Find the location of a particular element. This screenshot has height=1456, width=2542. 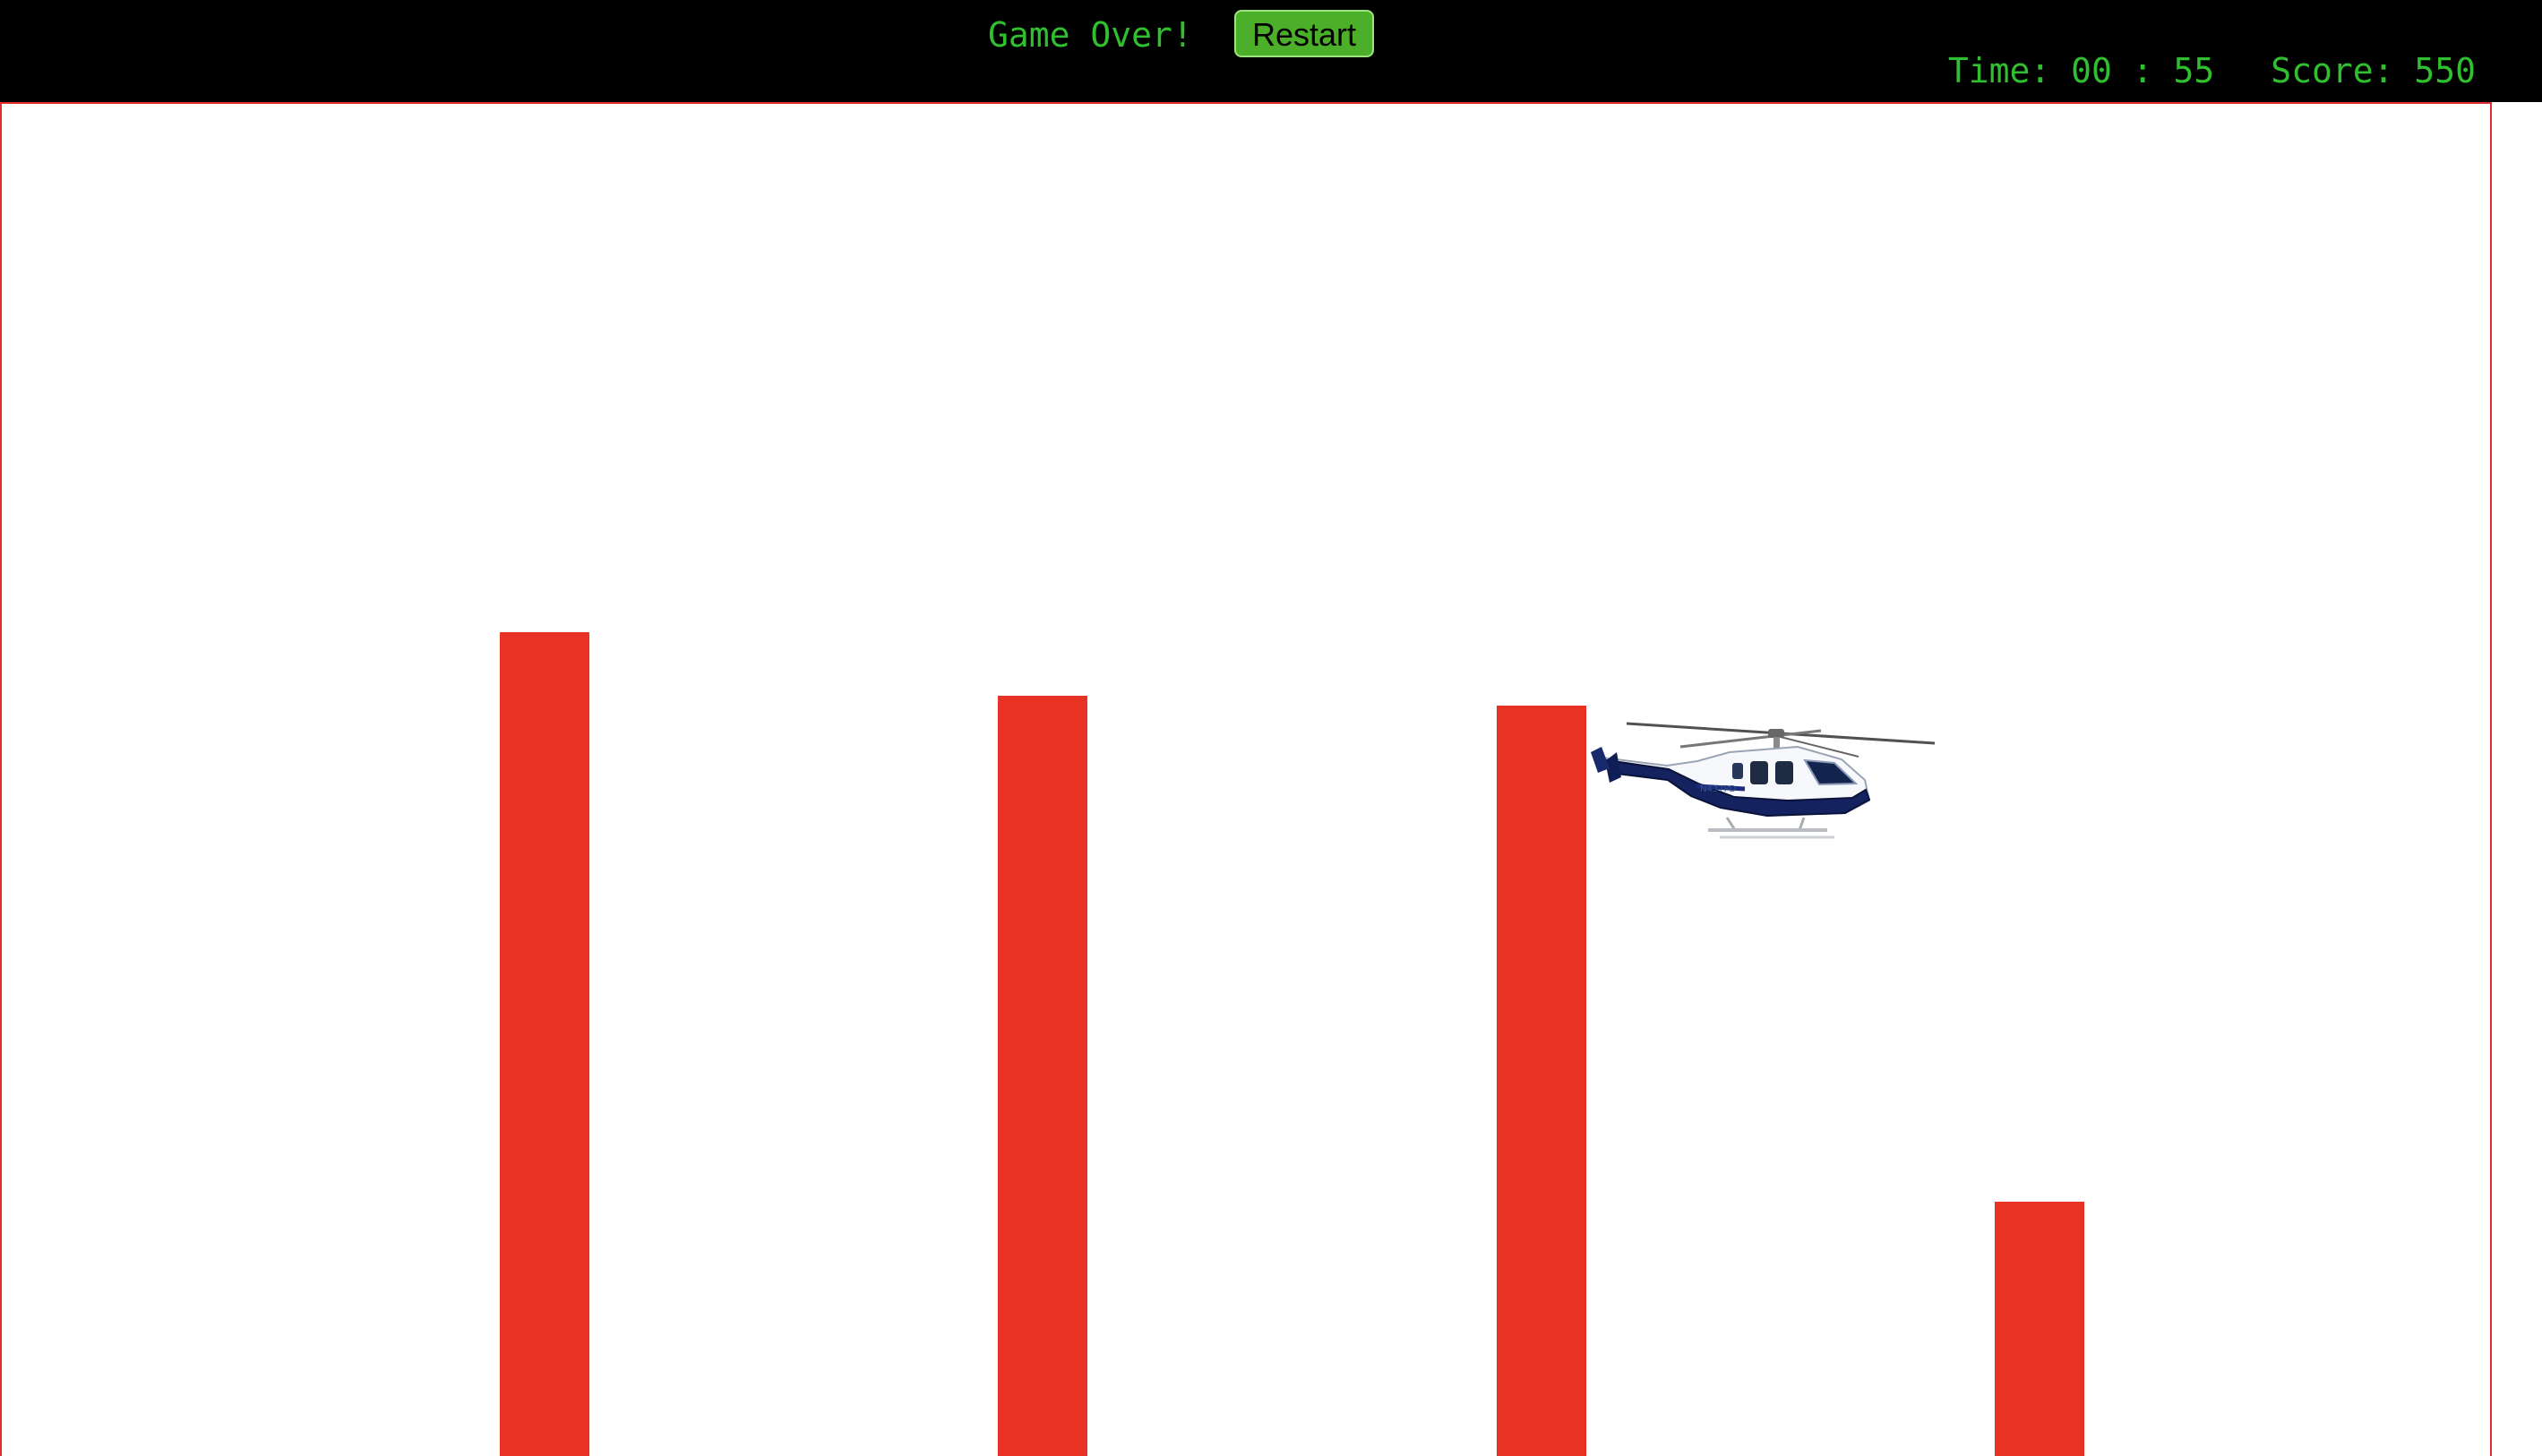

helicopter-icon: N437PD is located at coordinates (1763, 780).